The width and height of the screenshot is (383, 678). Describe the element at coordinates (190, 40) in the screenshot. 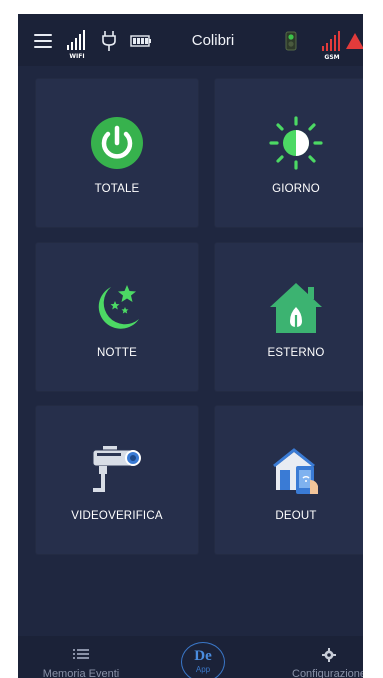

I see `header-bar: WIFI Colibri GSM` at that location.